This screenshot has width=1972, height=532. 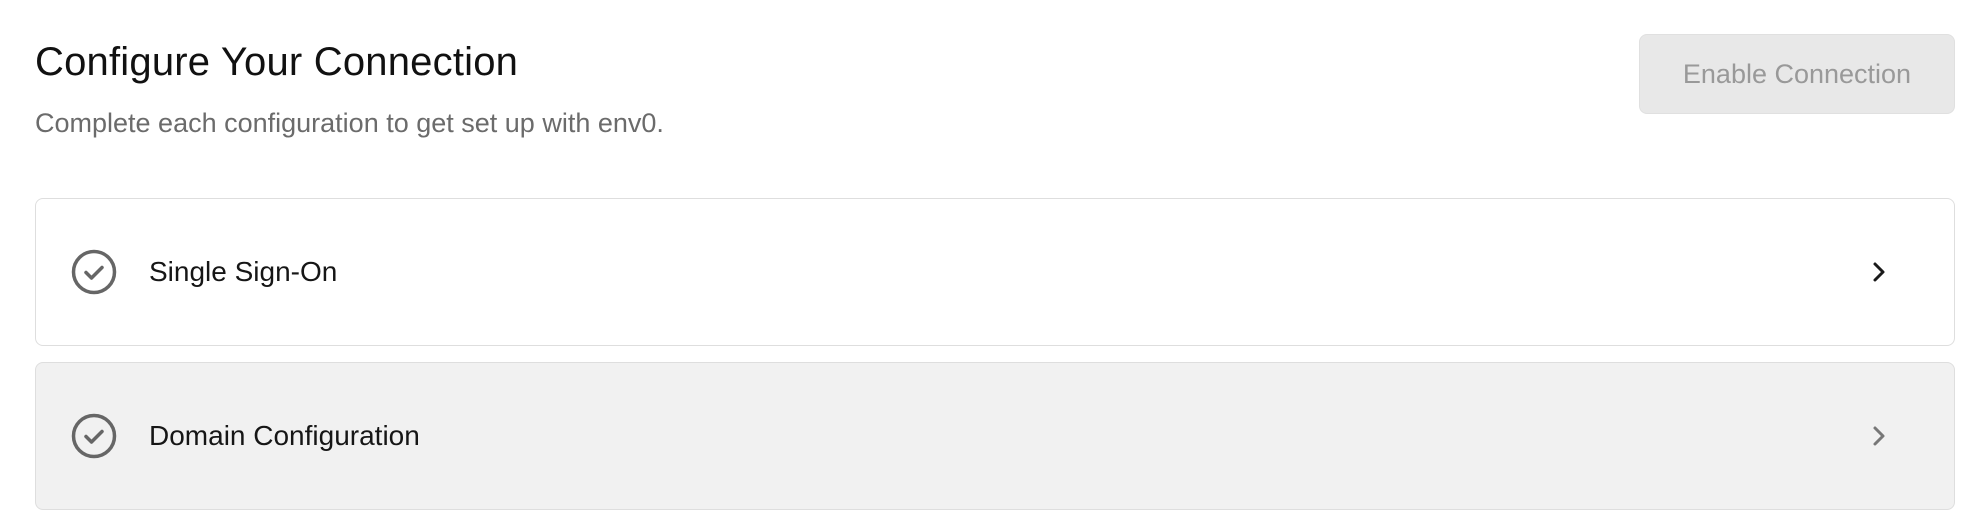 I want to click on config-item-label: Domain Configuration, so click(x=284, y=435).